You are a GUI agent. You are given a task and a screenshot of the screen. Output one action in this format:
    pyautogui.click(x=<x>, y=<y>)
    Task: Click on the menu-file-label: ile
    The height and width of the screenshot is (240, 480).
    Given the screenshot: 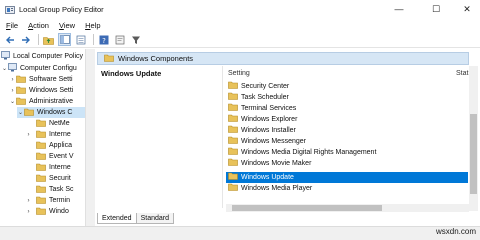 What is the action you would take?
    pyautogui.click(x=14, y=25)
    